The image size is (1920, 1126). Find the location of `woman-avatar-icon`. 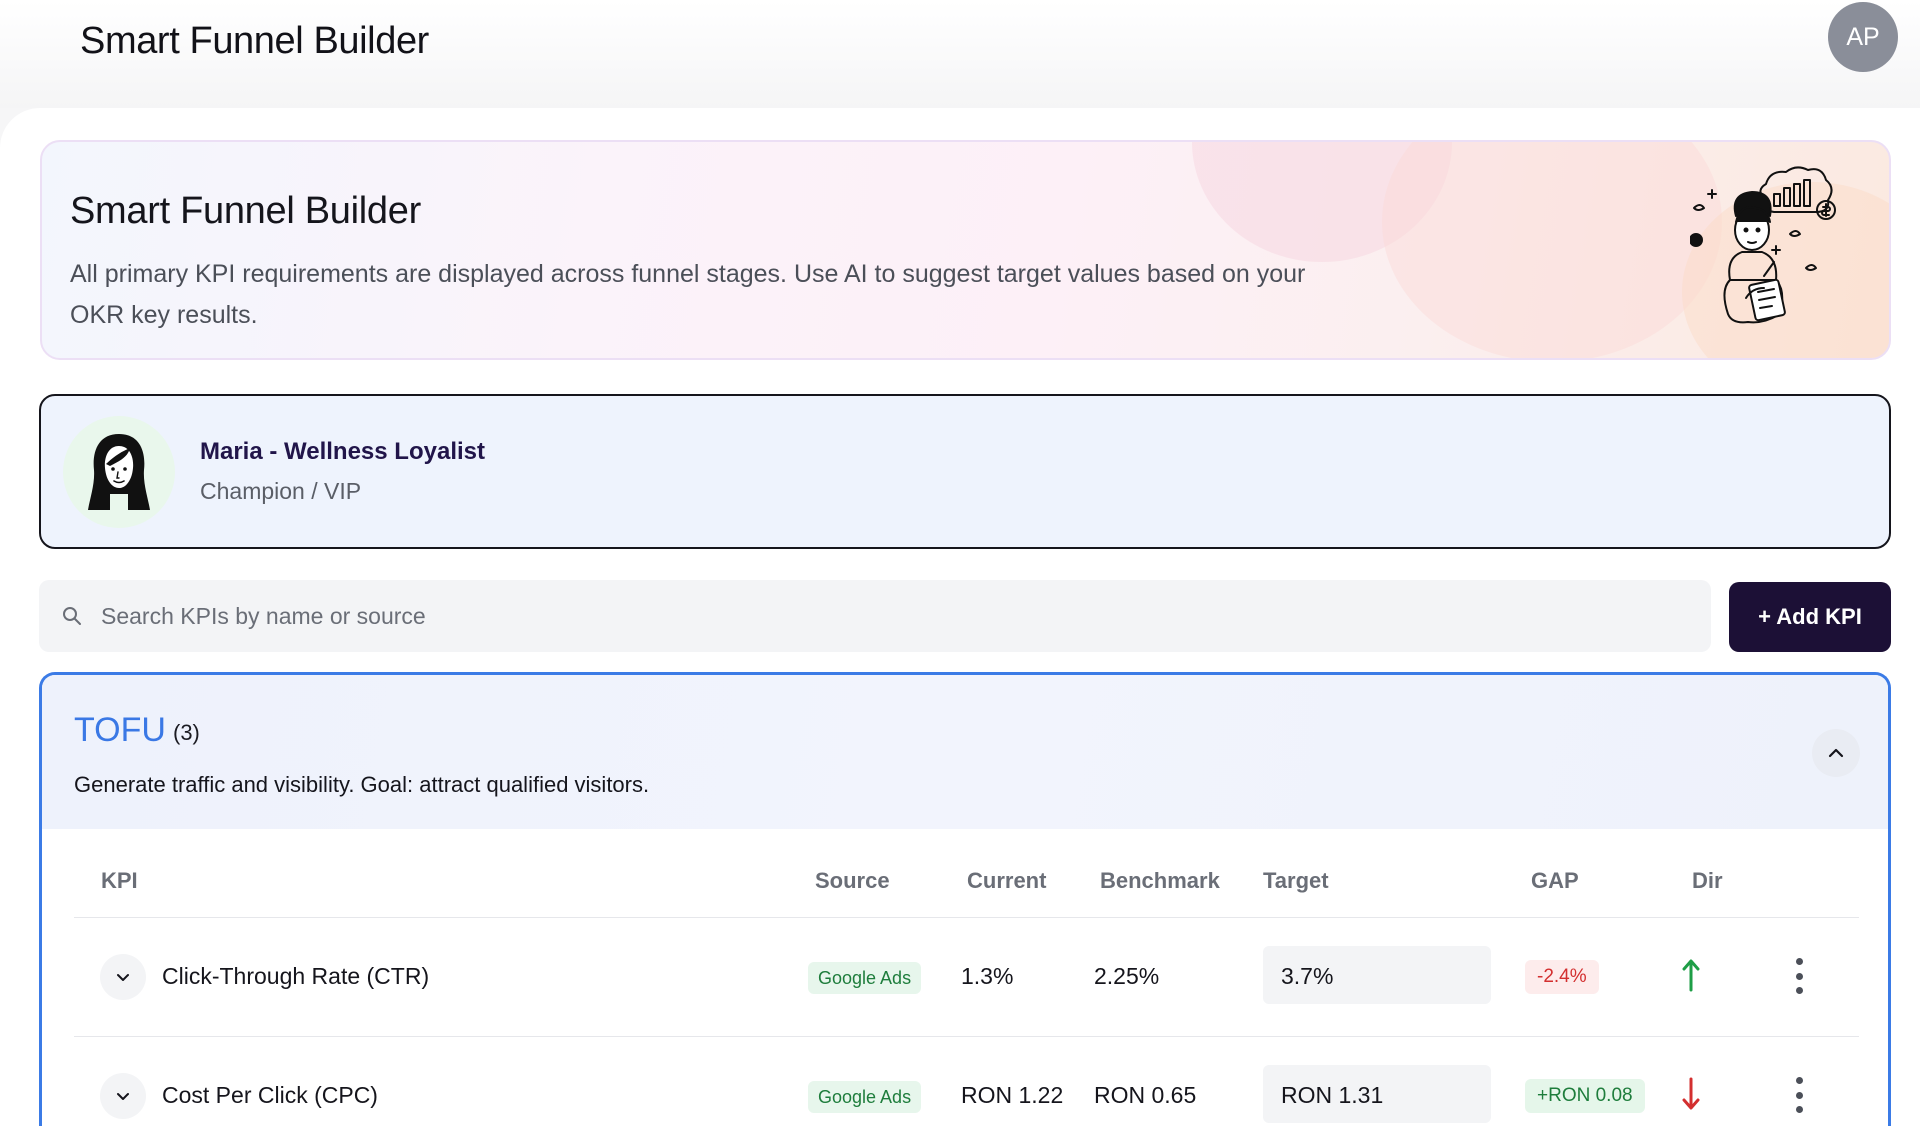

woman-avatar-icon is located at coordinates (119, 472).